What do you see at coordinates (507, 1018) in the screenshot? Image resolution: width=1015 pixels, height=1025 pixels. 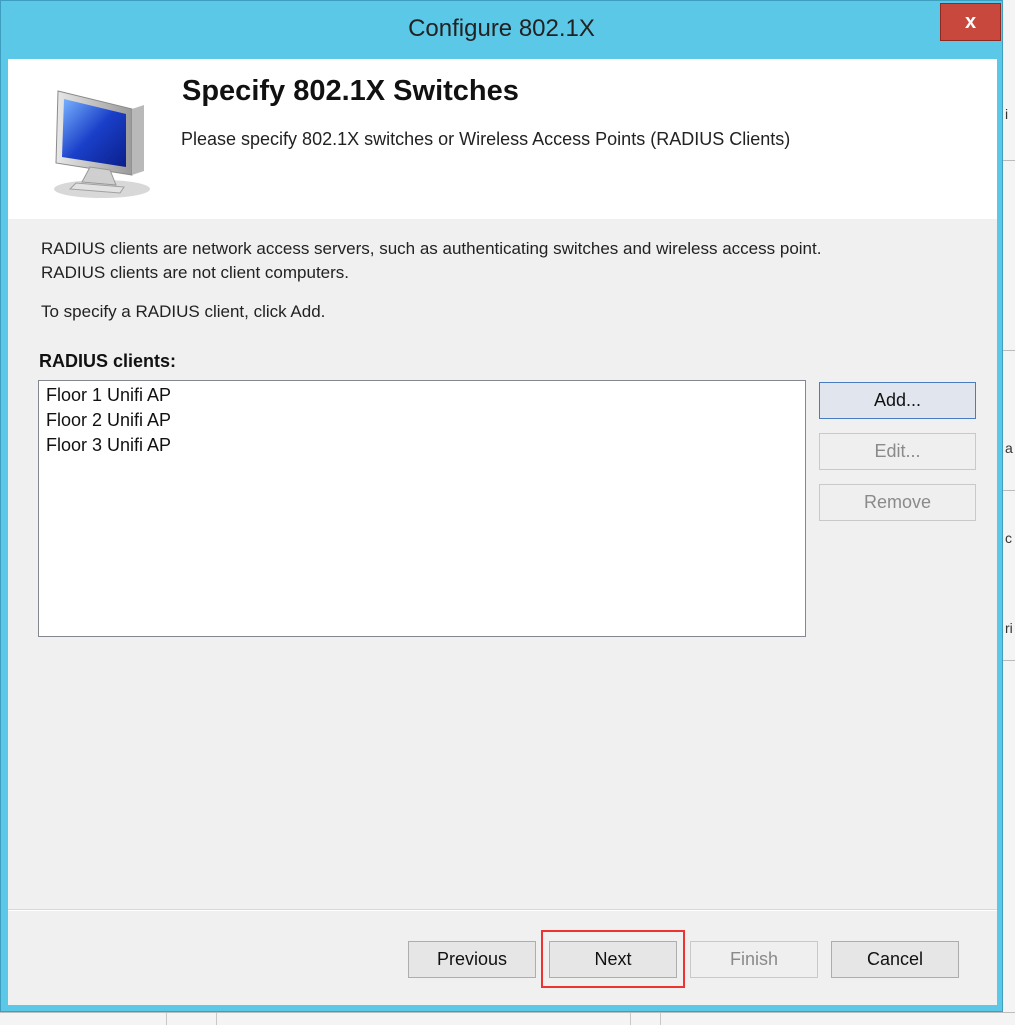 I see `background-window-bottom` at bounding box center [507, 1018].